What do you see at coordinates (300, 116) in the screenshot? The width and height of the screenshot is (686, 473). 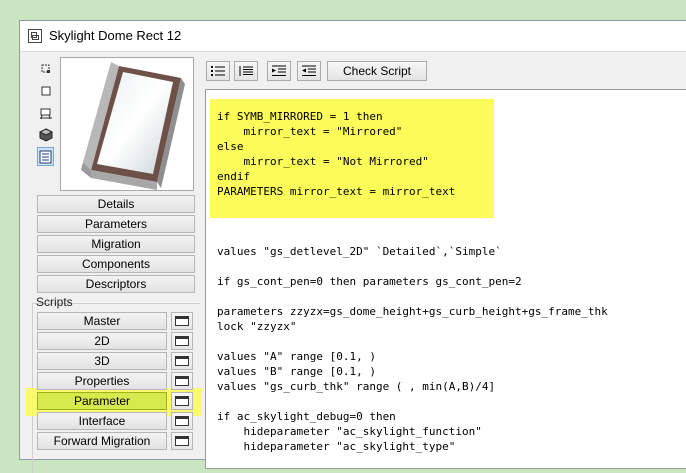 I see `code-line: if SYMB_MIRRORED = 1 then` at bounding box center [300, 116].